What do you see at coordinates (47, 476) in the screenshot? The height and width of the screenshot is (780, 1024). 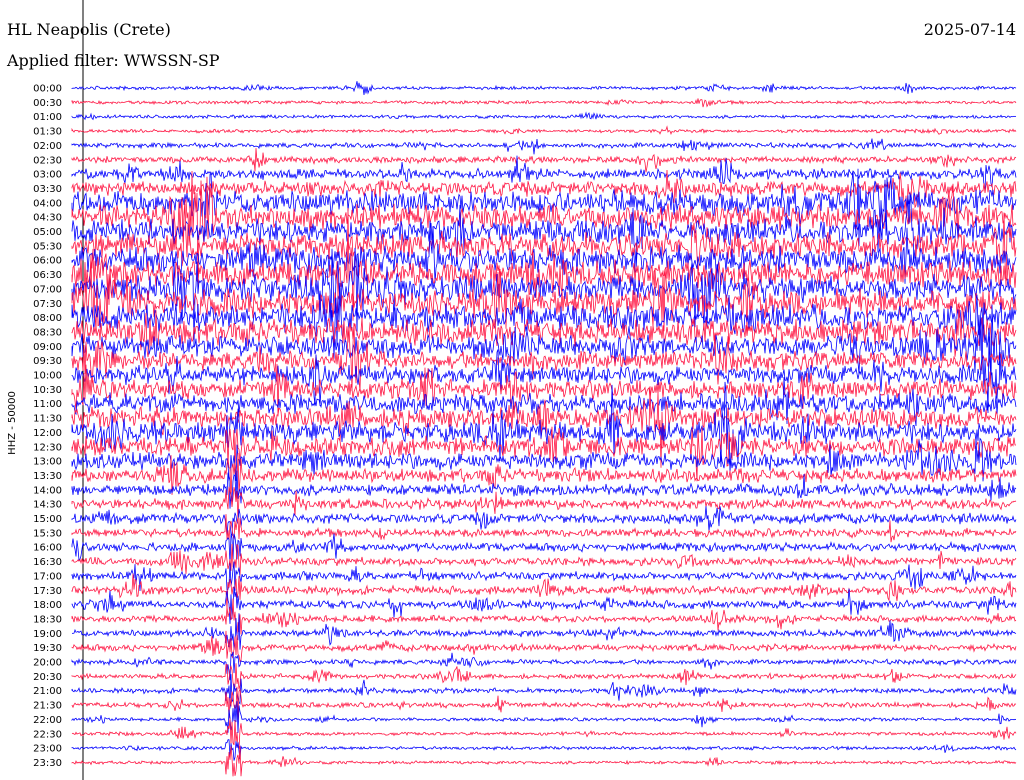 I see `time-tick-label: 13:30` at bounding box center [47, 476].